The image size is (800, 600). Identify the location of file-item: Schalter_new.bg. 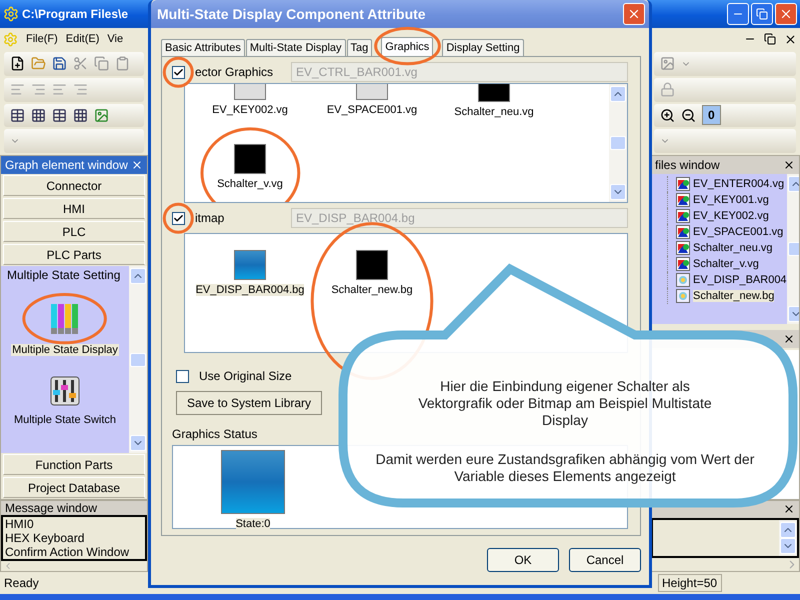
(733, 296).